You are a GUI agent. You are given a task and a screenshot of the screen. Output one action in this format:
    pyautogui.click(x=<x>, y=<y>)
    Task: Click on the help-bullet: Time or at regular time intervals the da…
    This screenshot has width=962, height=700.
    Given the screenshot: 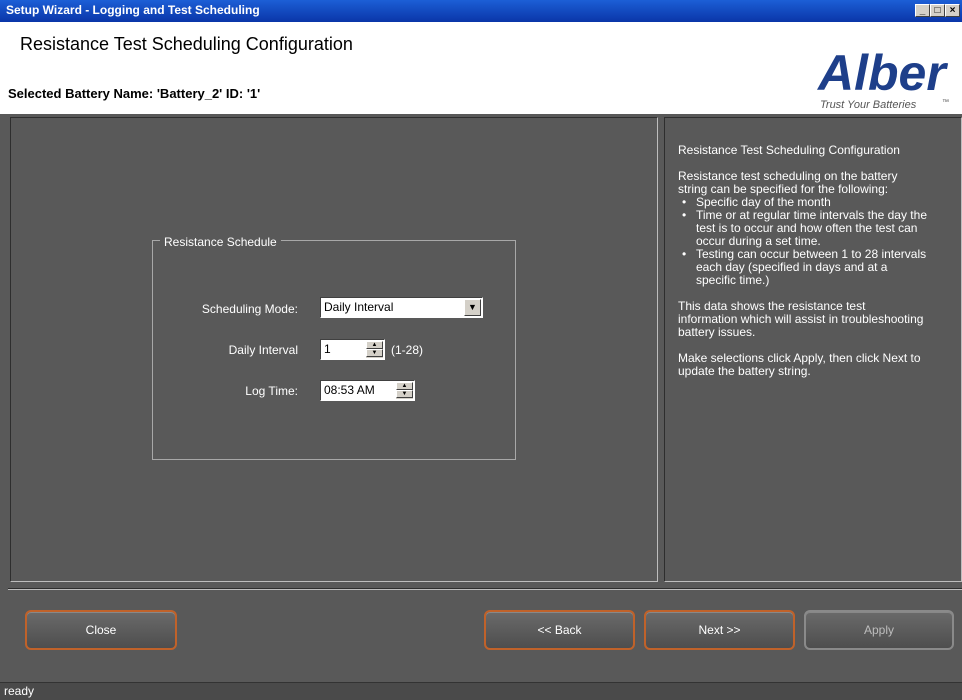 What is the action you would take?
    pyautogui.click(x=803, y=228)
    